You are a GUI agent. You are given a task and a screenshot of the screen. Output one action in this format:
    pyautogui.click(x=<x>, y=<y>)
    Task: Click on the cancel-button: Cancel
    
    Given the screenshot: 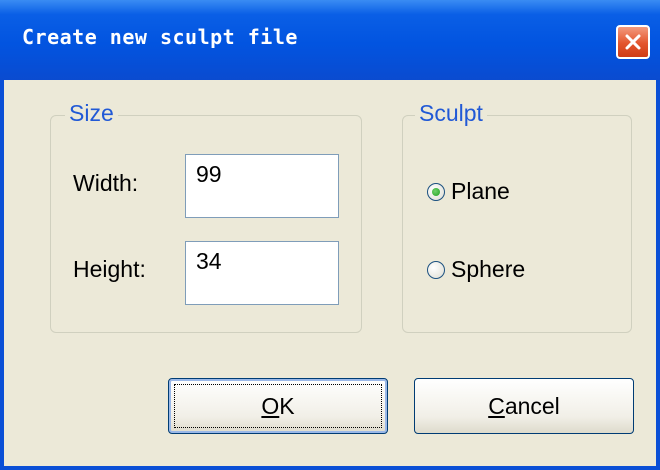 What is the action you would take?
    pyautogui.click(x=524, y=406)
    